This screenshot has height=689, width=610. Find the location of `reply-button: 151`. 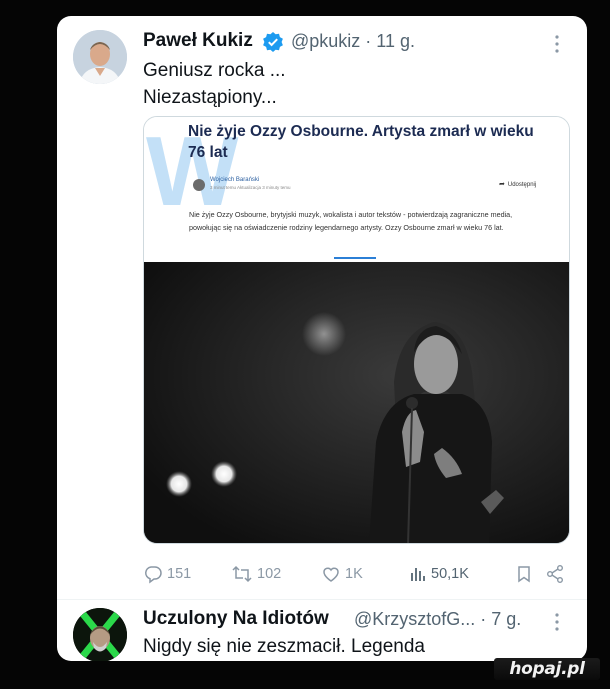

reply-button: 151 is located at coordinates (167, 574).